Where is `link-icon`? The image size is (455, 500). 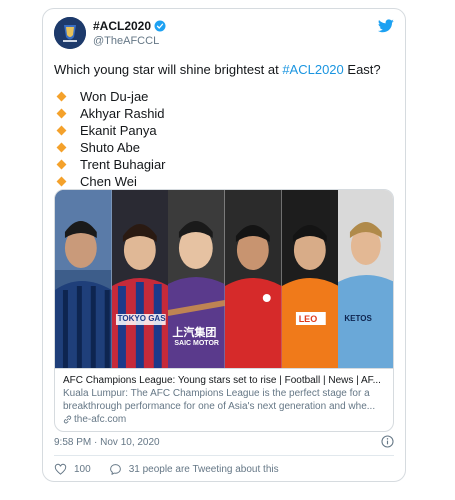 link-icon is located at coordinates (67, 419).